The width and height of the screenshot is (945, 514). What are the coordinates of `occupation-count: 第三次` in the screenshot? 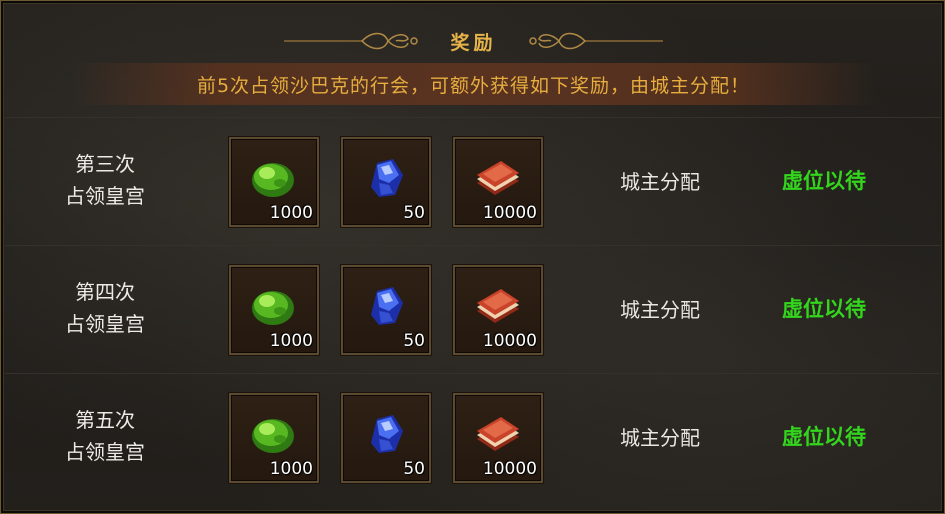 It's located at (105, 164).